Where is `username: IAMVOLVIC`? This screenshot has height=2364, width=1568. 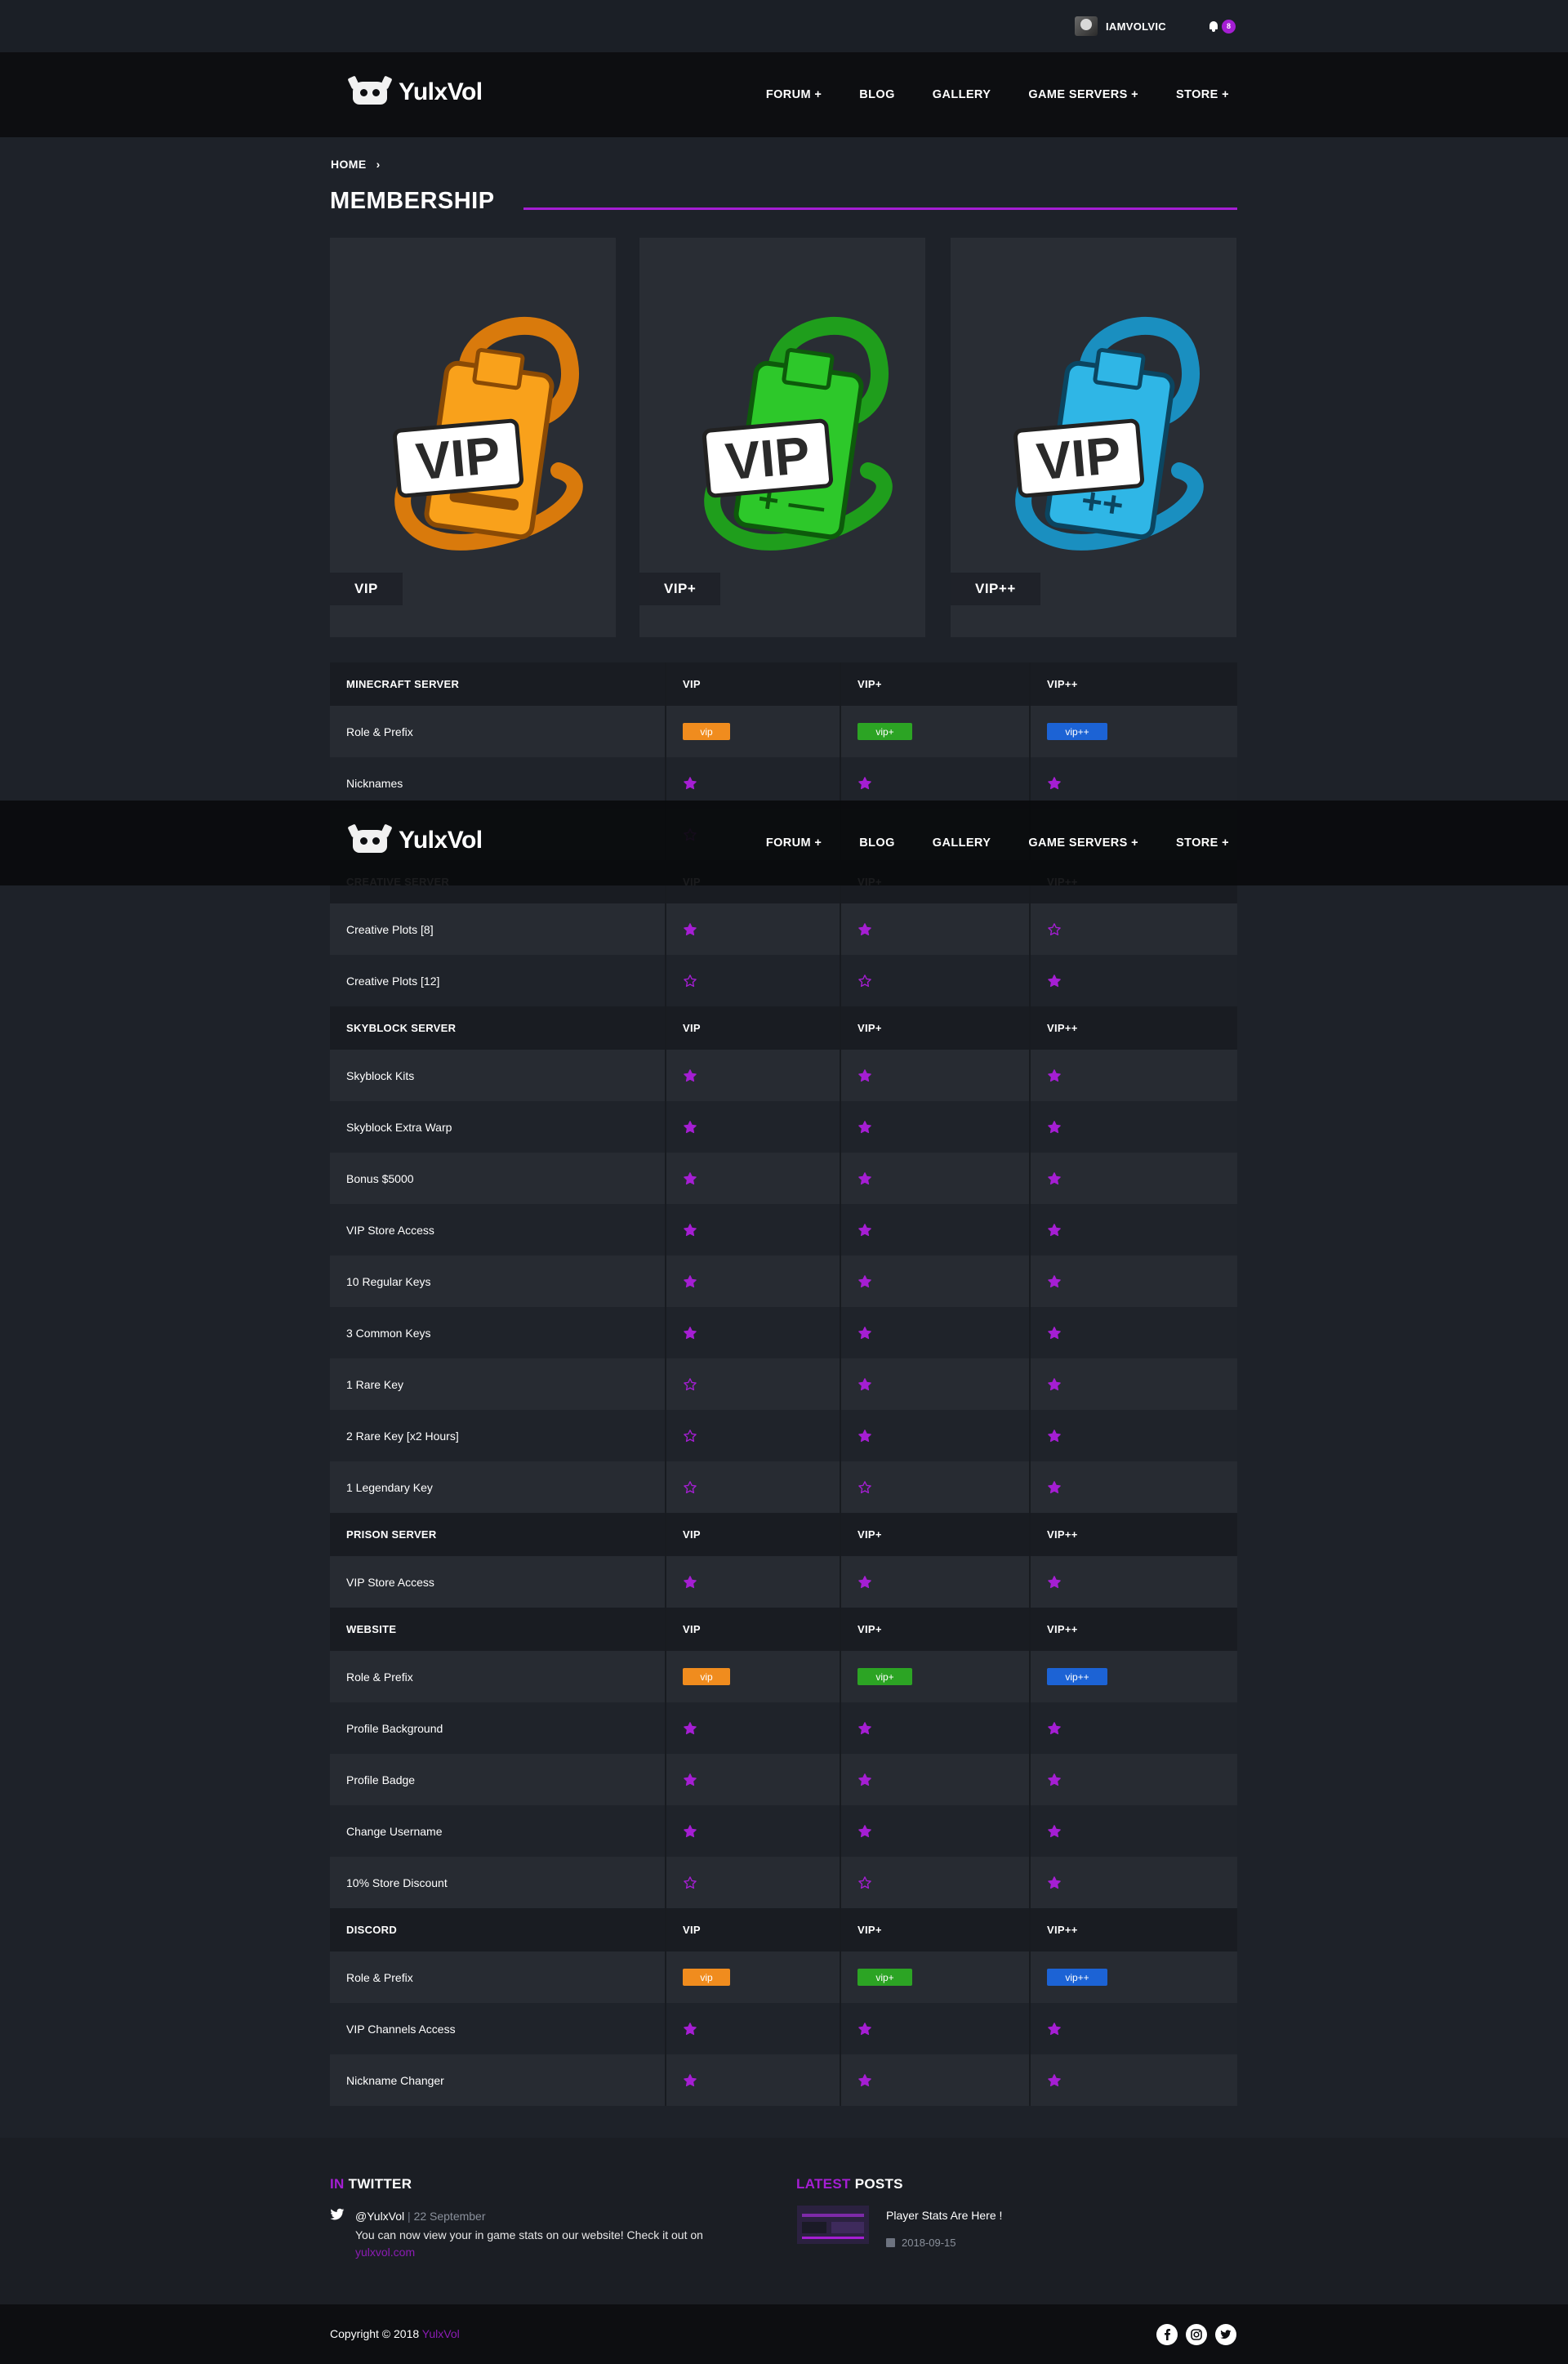 username: IAMVOLVIC is located at coordinates (1136, 27).